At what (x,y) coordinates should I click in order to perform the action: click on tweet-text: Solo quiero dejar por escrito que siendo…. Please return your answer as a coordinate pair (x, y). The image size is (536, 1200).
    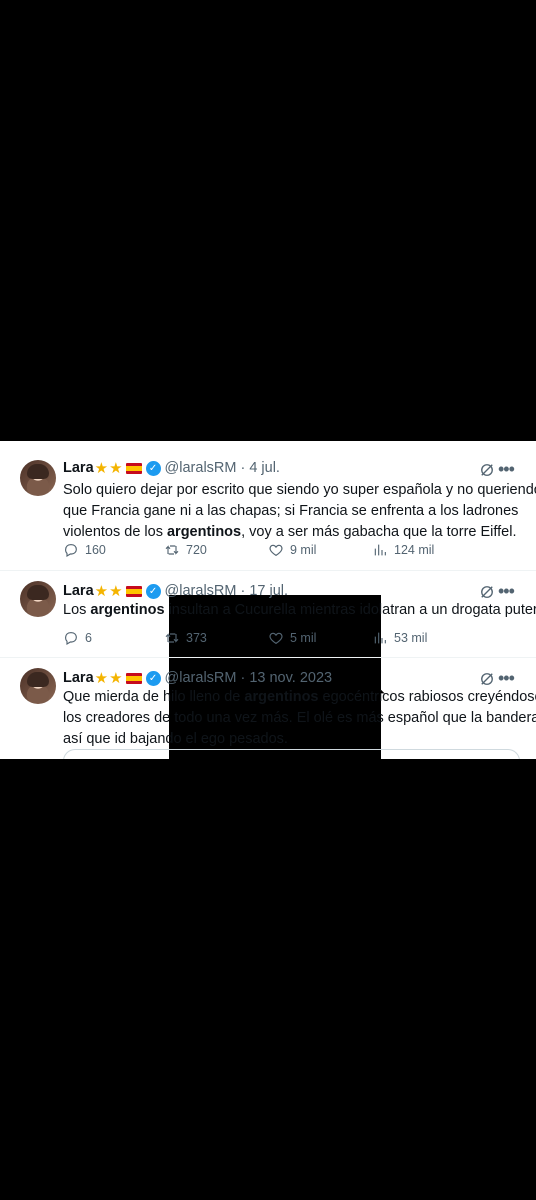
    Looking at the image, I should click on (299, 511).